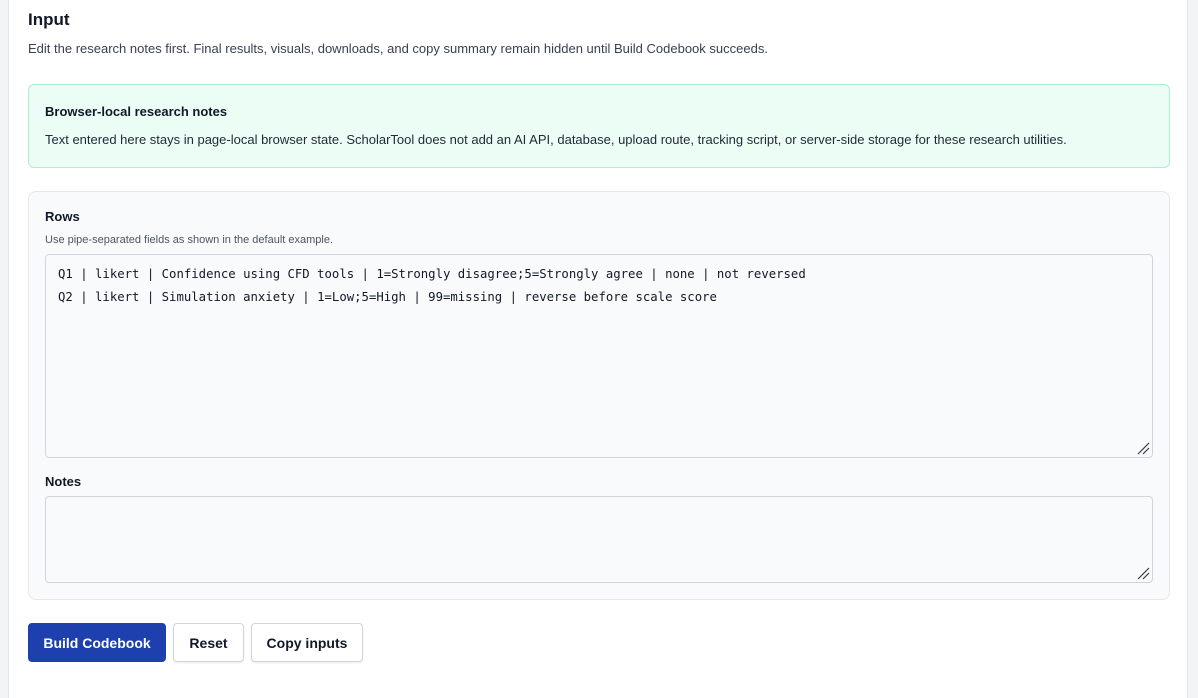 This screenshot has height=698, width=1198. I want to click on copy-inputs-button: Copy inputs, so click(307, 642).